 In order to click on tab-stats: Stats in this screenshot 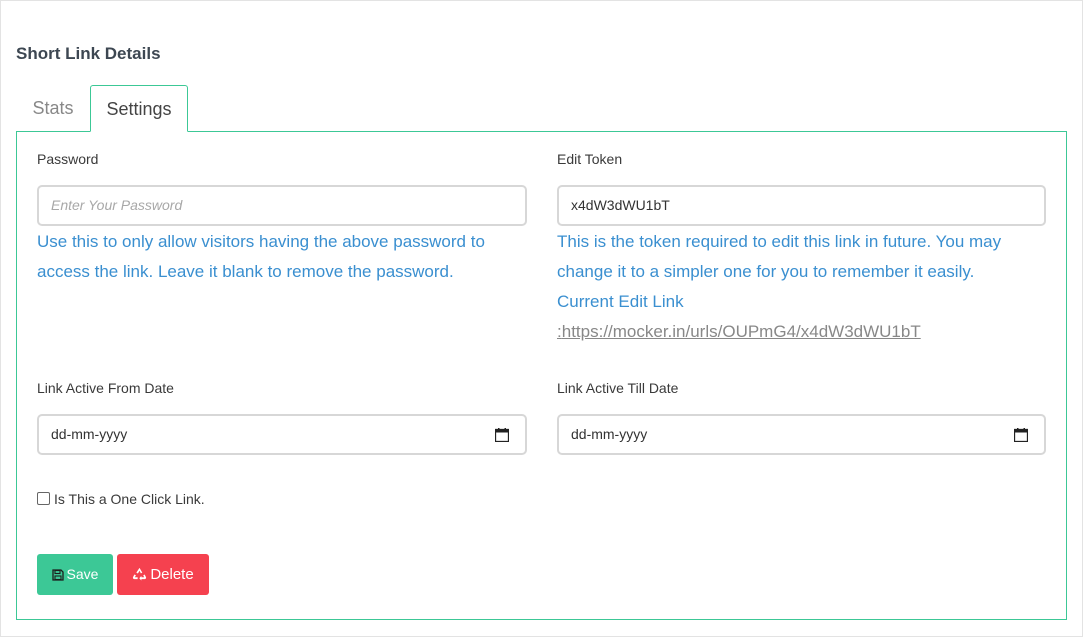, I will do `click(53, 108)`.